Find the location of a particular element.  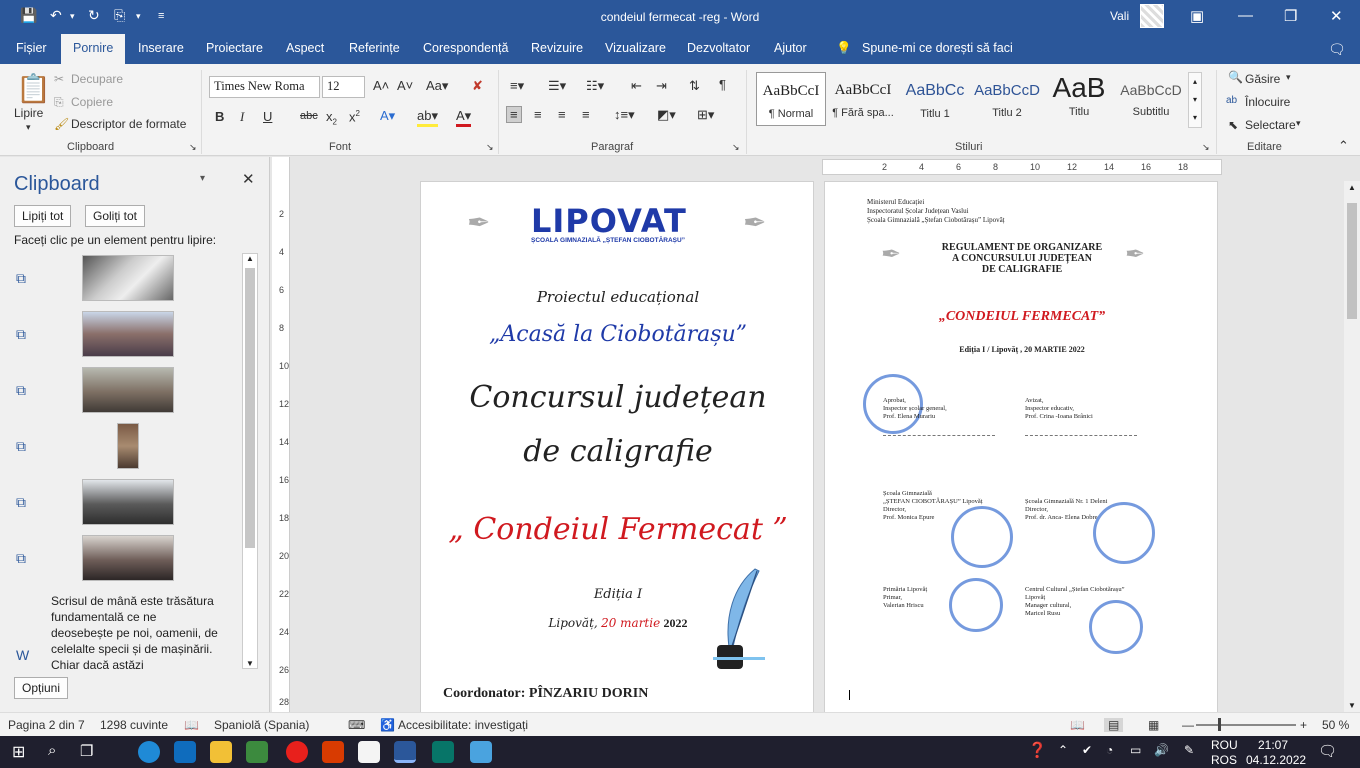

accessibility-status: Accesibilitate: investigați is located at coordinates (463, 725).